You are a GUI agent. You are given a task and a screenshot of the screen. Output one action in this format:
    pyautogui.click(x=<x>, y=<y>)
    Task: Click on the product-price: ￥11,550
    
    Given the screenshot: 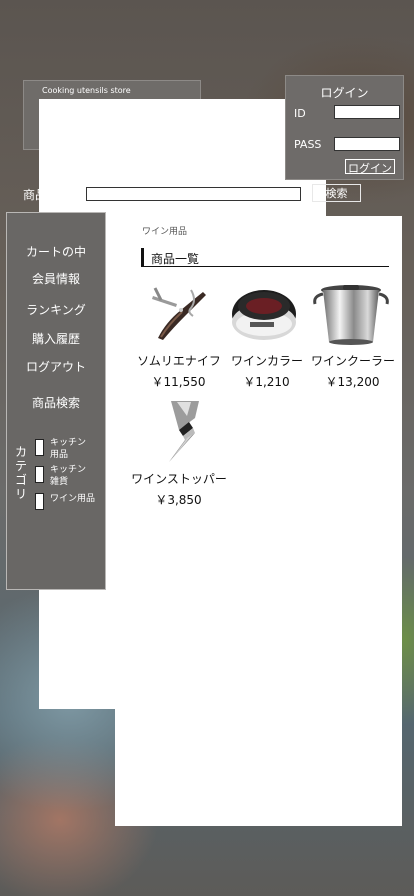 What is the action you would take?
    pyautogui.click(x=178, y=382)
    